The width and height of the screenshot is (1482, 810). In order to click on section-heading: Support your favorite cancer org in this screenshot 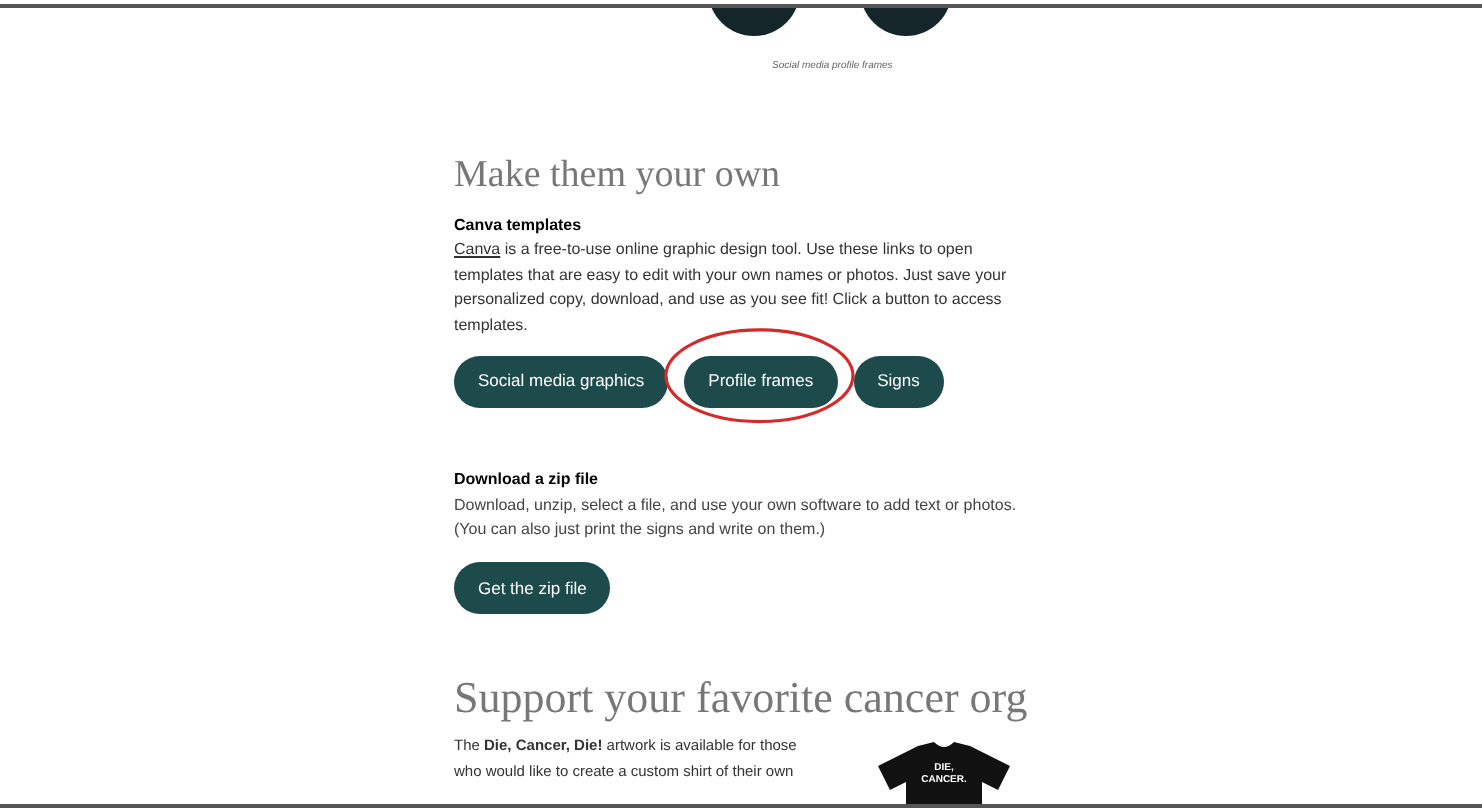, I will do `click(742, 698)`.